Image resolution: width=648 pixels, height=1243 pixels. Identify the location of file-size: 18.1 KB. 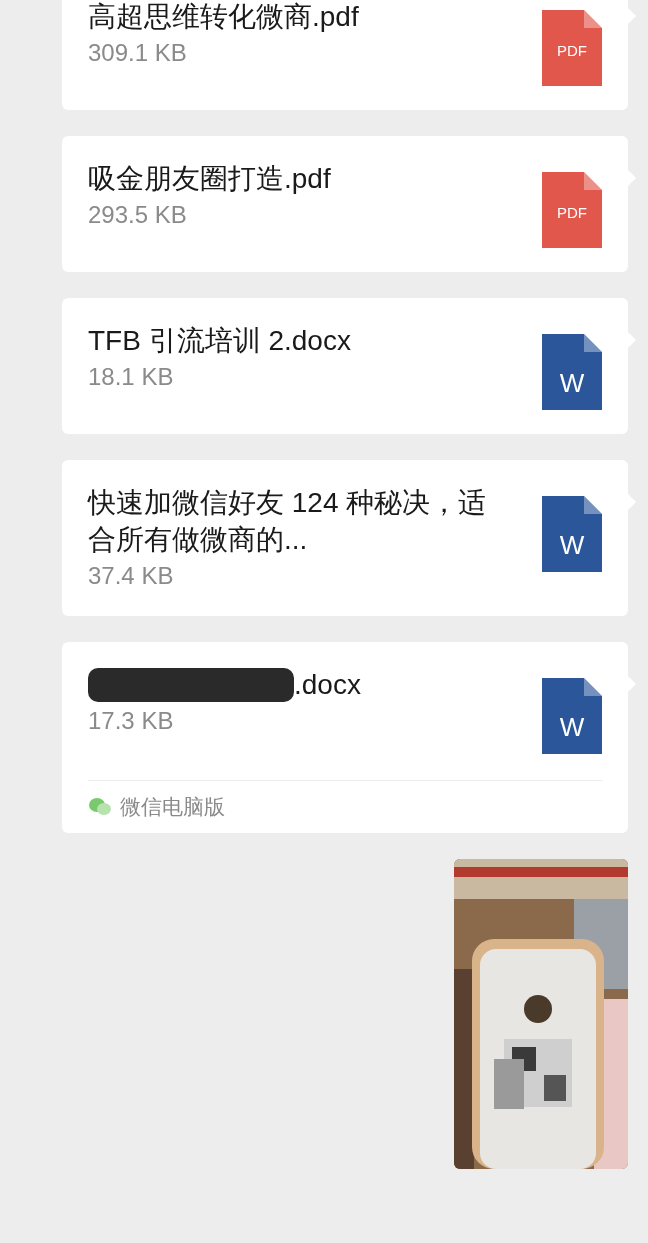
(131, 377).